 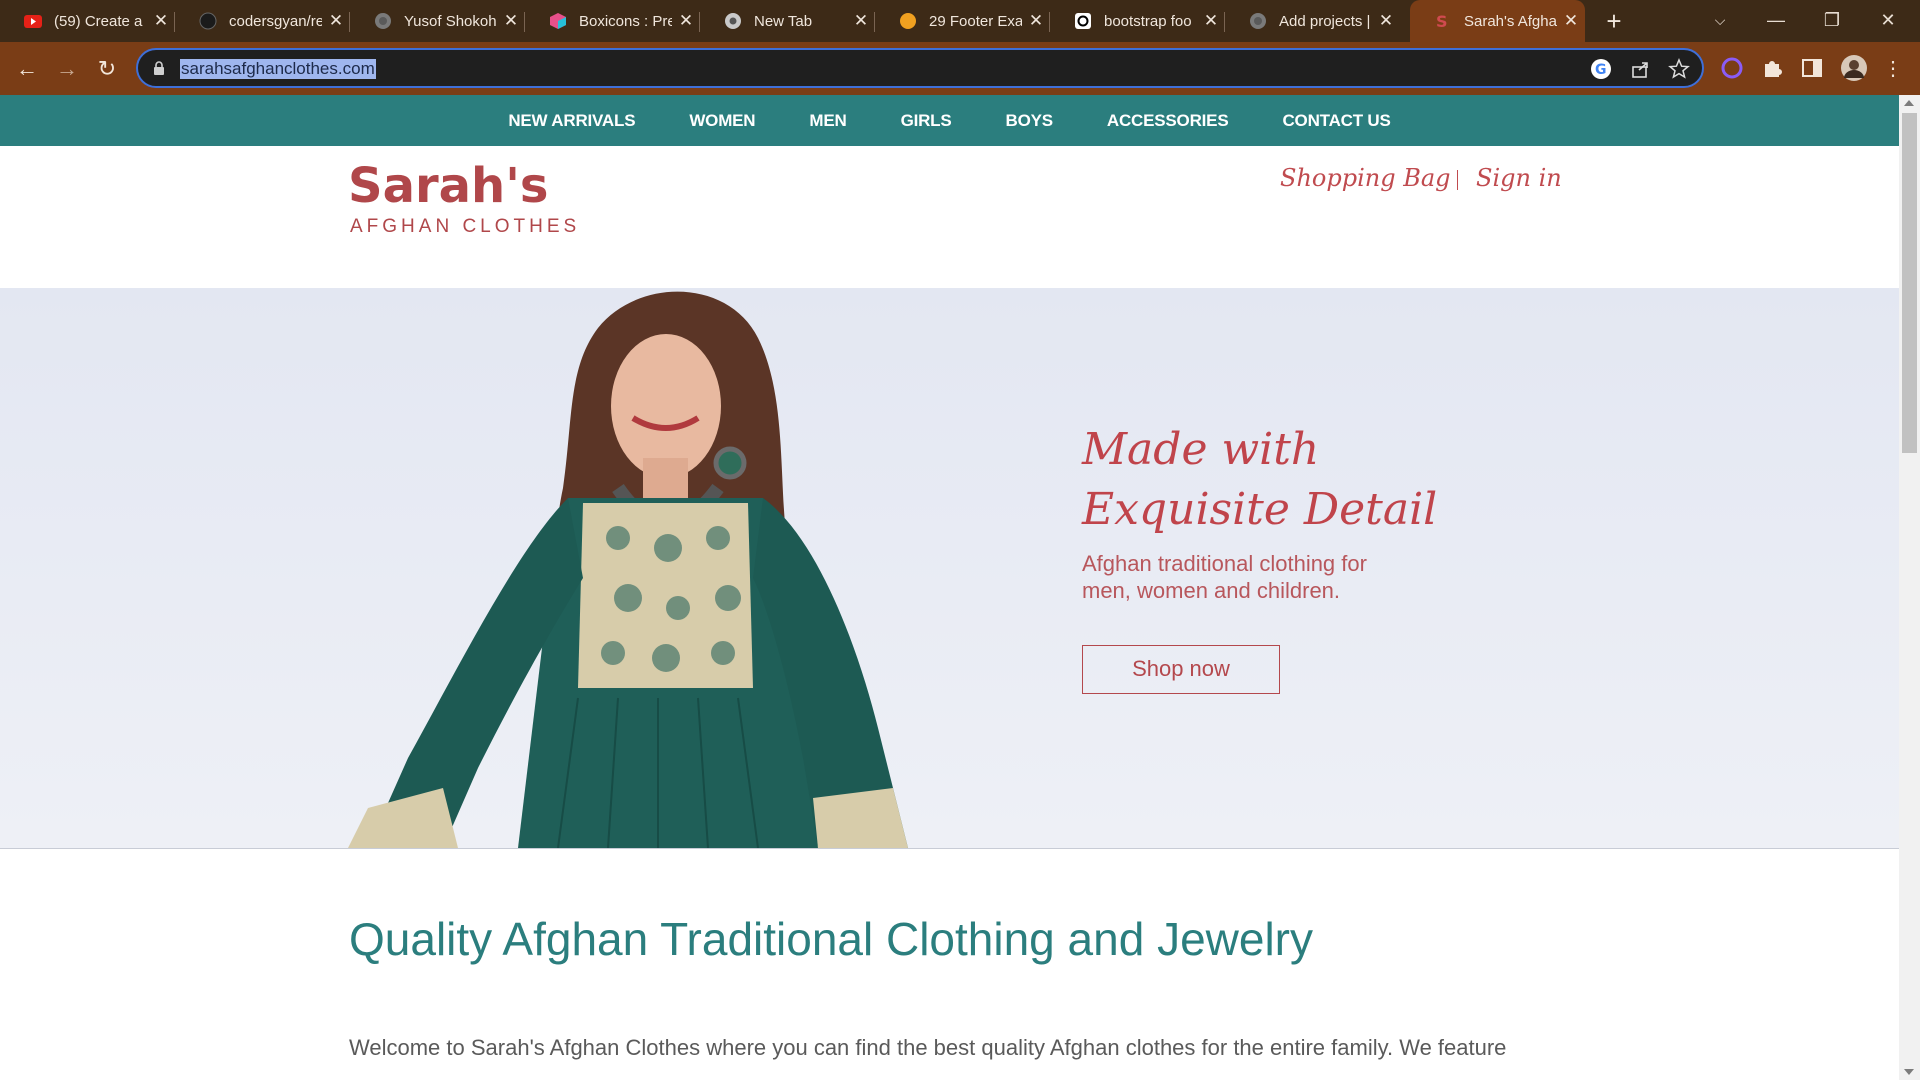 I want to click on svg-text: S, so click(x=1442, y=21).